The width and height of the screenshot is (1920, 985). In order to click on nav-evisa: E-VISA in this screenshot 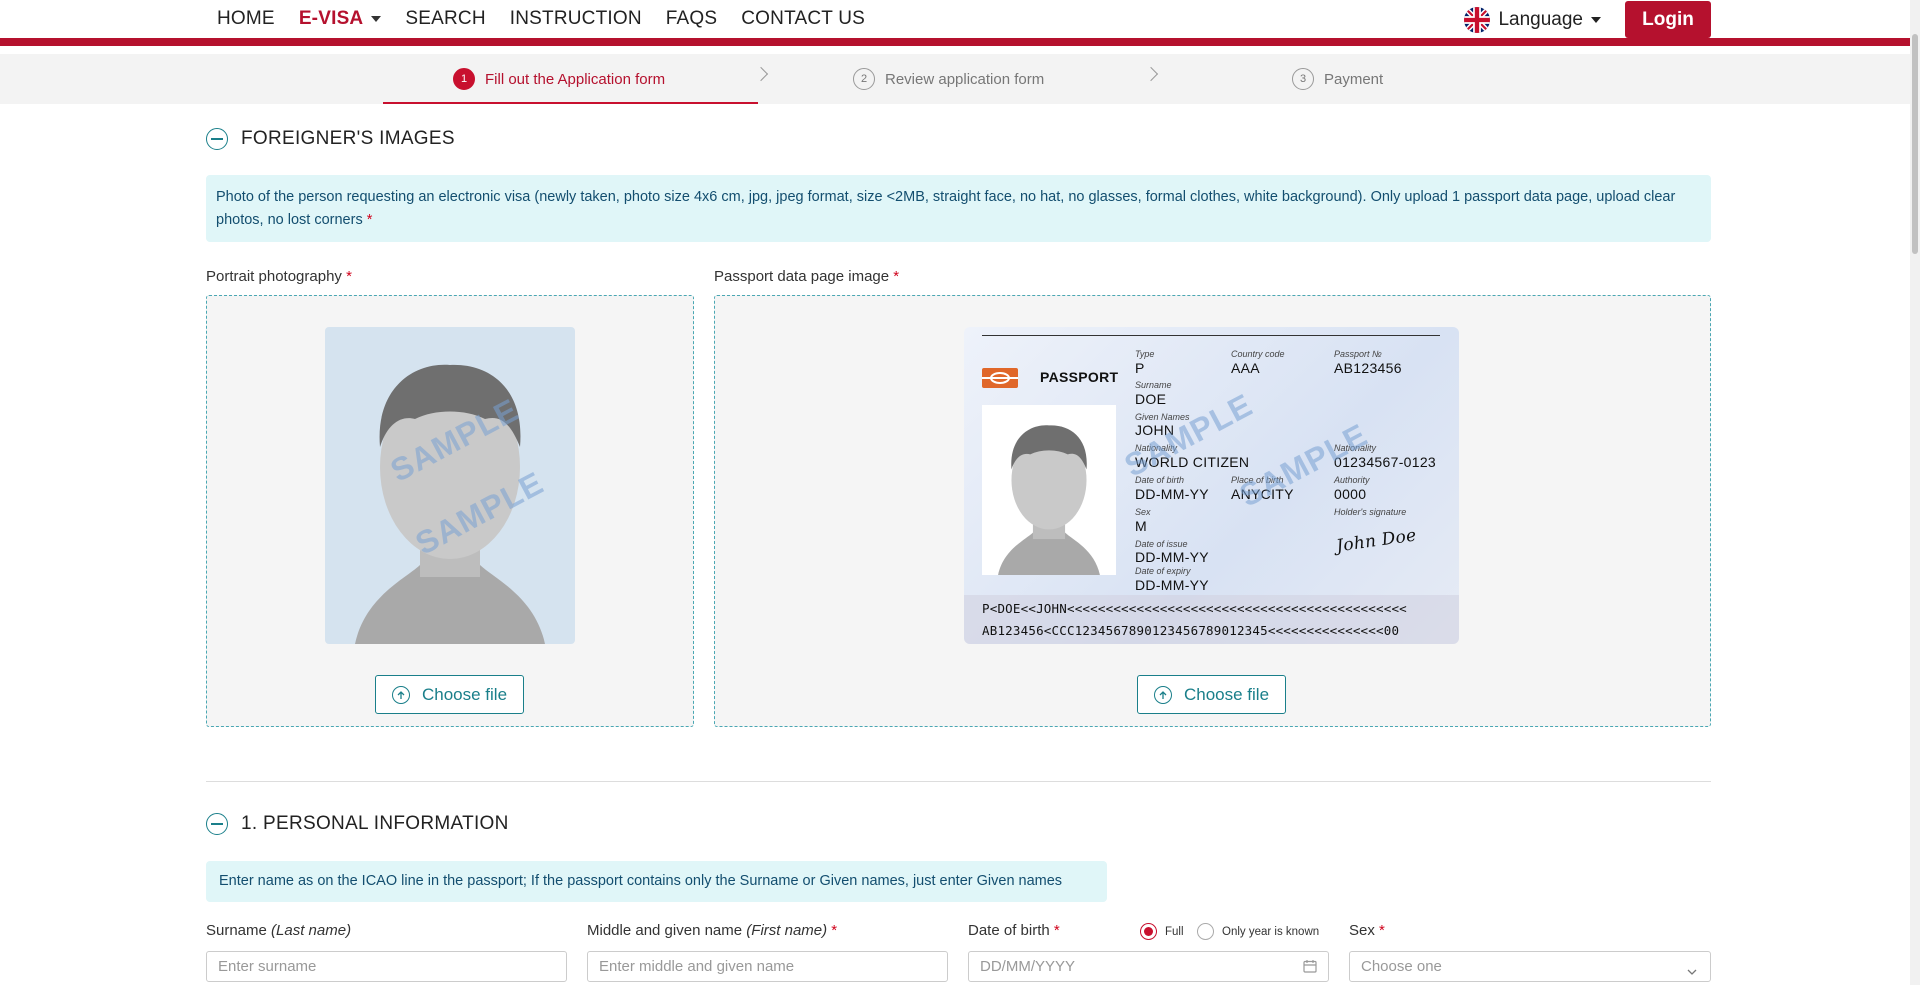, I will do `click(340, 19)`.